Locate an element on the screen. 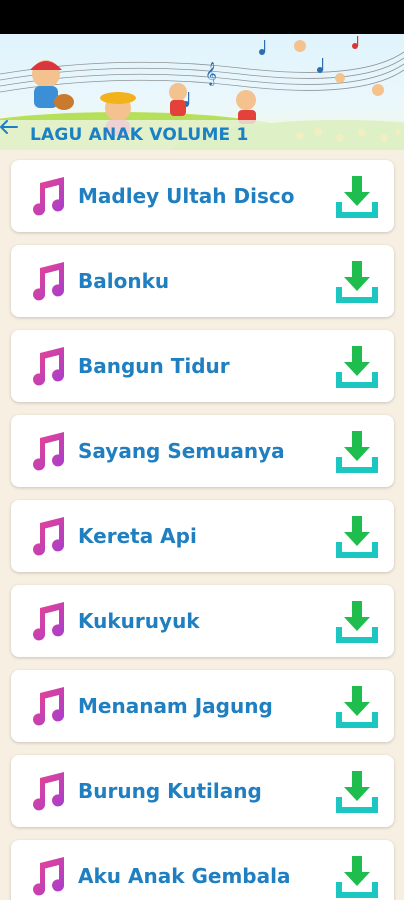 This screenshot has height=900, width=404. song-item: Balonku is located at coordinates (202, 281).